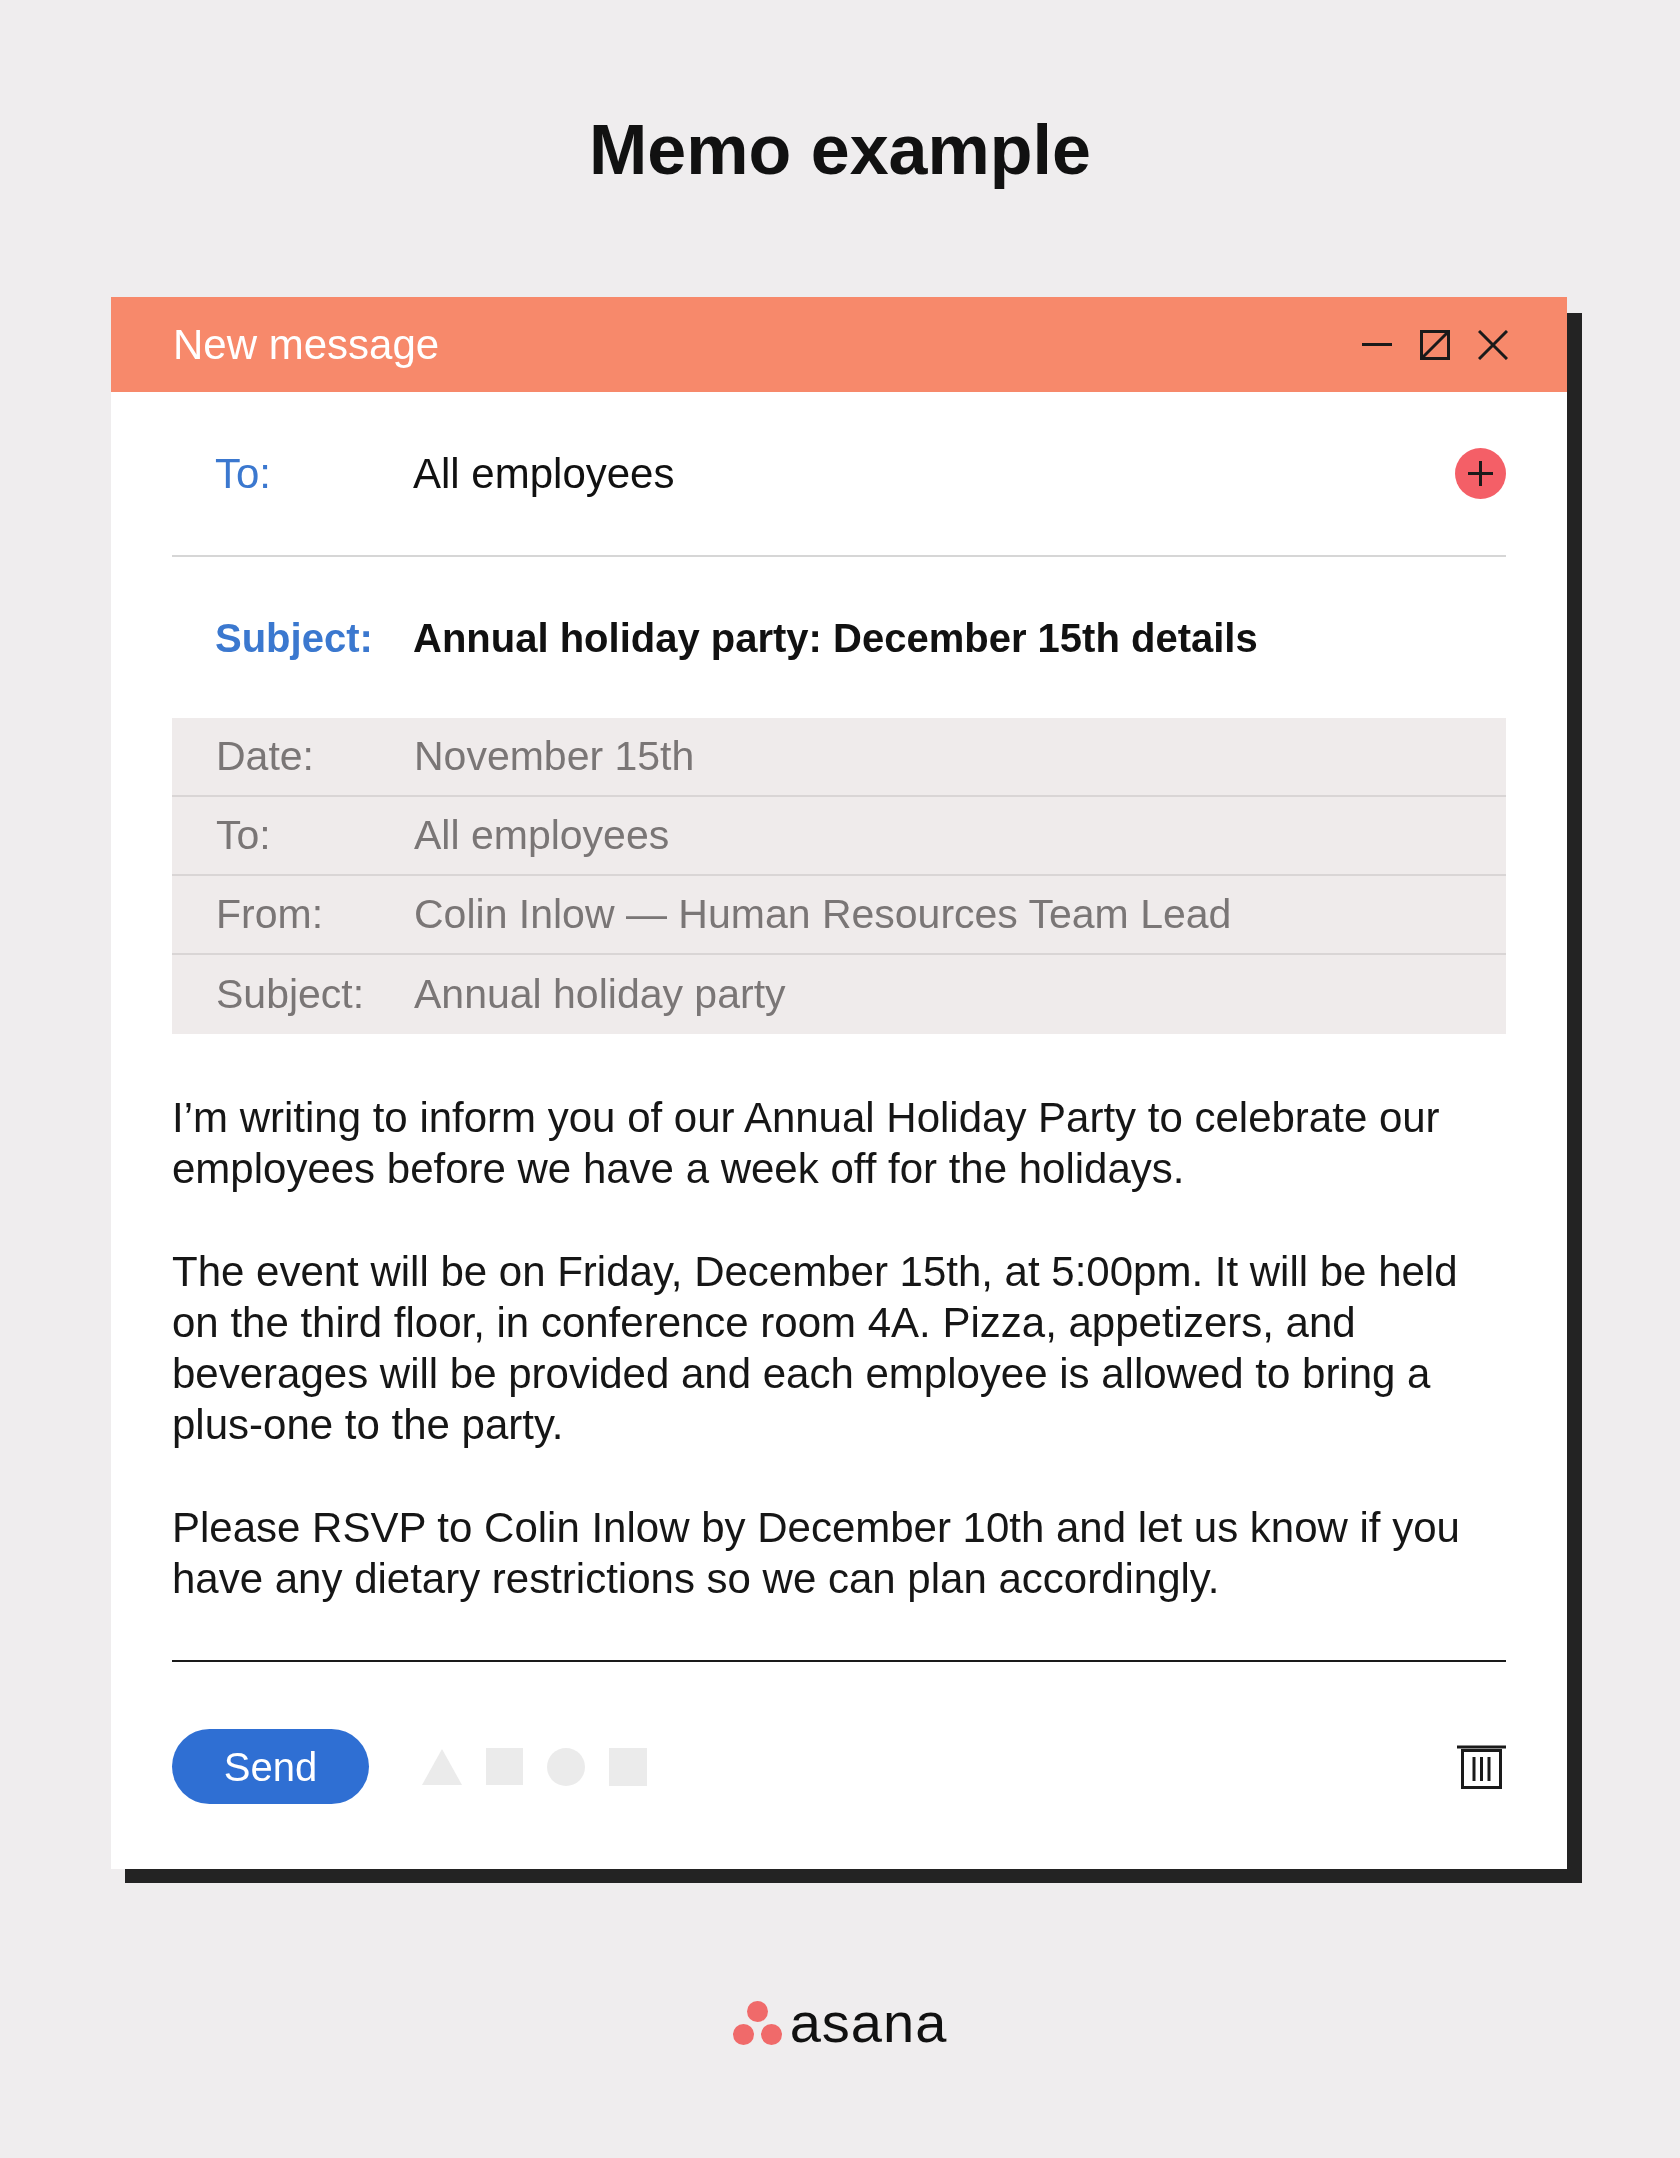  What do you see at coordinates (823, 914) in the screenshot?
I see `memo-value: Colin Inlow — Human Resources Team Lead` at bounding box center [823, 914].